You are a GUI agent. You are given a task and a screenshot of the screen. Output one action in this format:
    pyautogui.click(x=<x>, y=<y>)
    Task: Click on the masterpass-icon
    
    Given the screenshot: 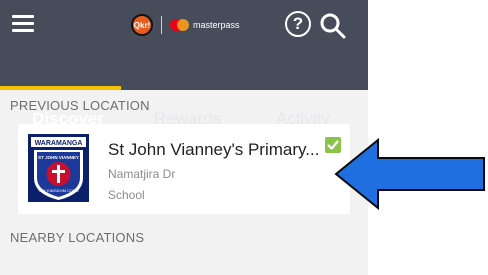 What is the action you would take?
    pyautogui.click(x=179, y=25)
    